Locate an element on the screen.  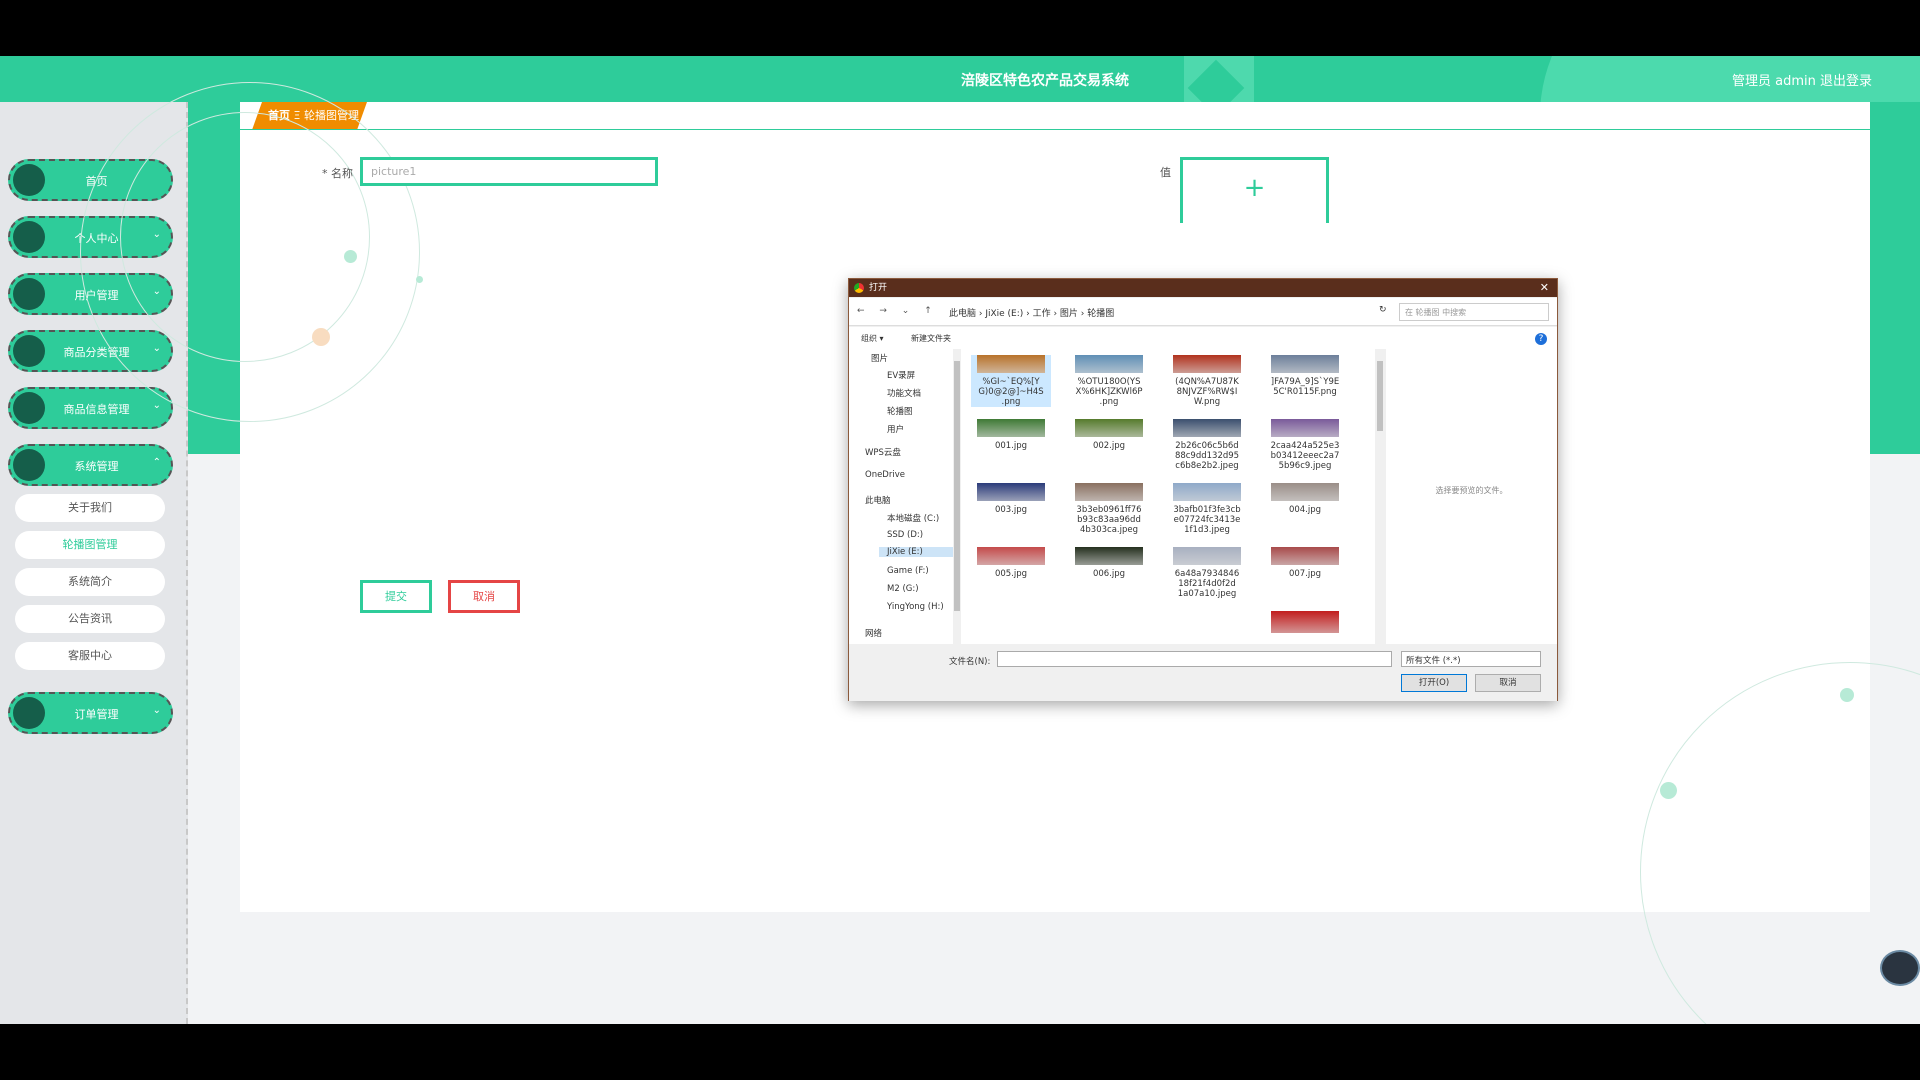
file-item: 3b3eb0961ff76 b93c83aa96dd 4b303ca.jpeg is located at coordinates (1109, 509).